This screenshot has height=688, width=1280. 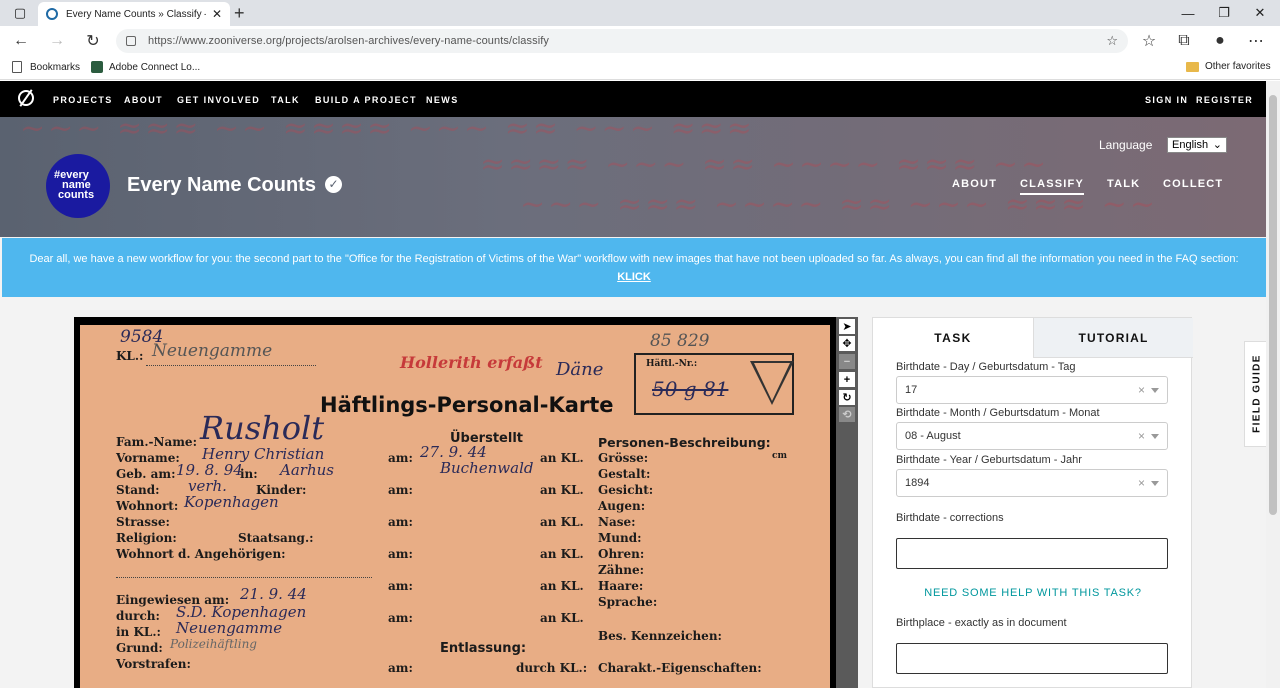 I want to click on project-avatar: #every name counts, so click(x=78, y=186).